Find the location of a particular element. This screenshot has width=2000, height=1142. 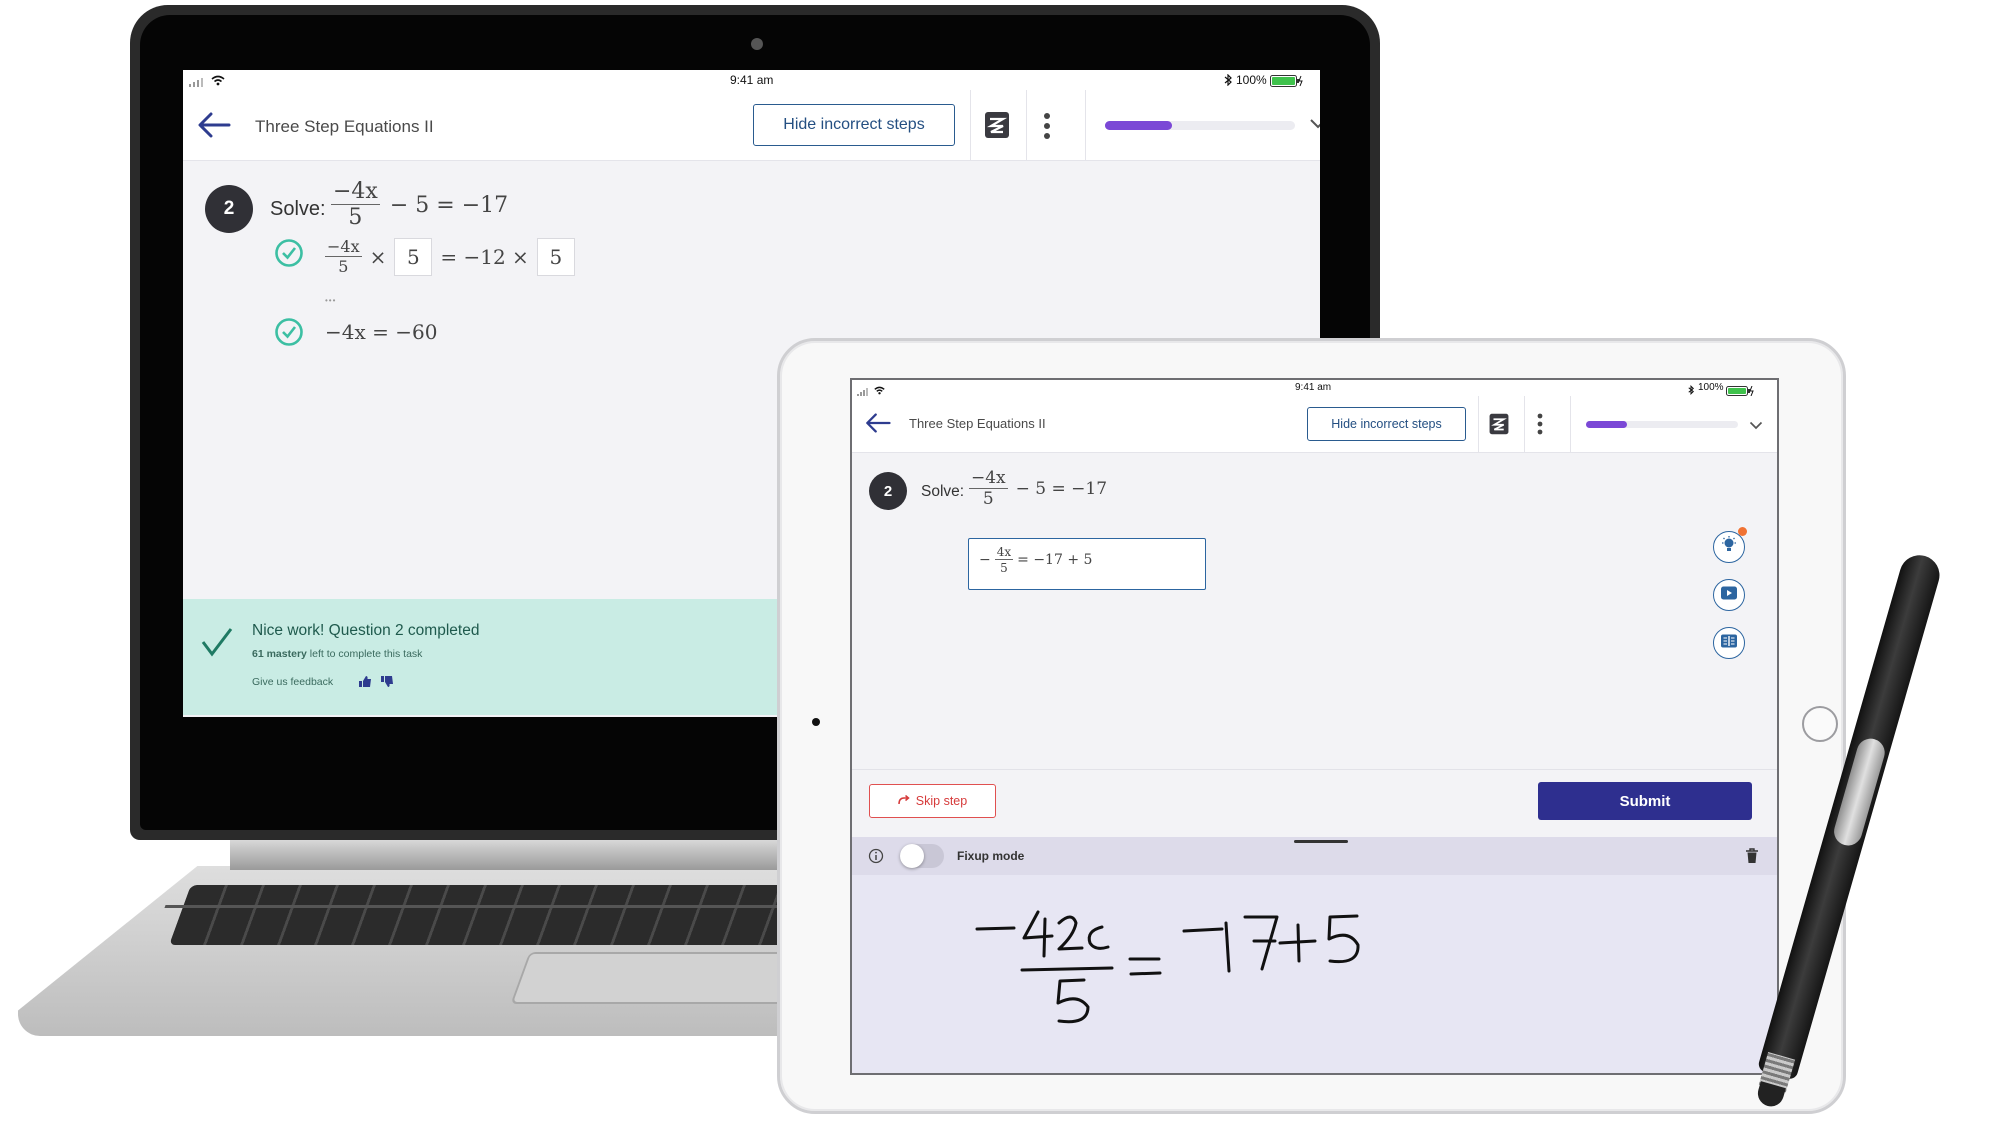

answer-equation: − 4x 5 = −17 + 5 is located at coordinates (1035, 560).